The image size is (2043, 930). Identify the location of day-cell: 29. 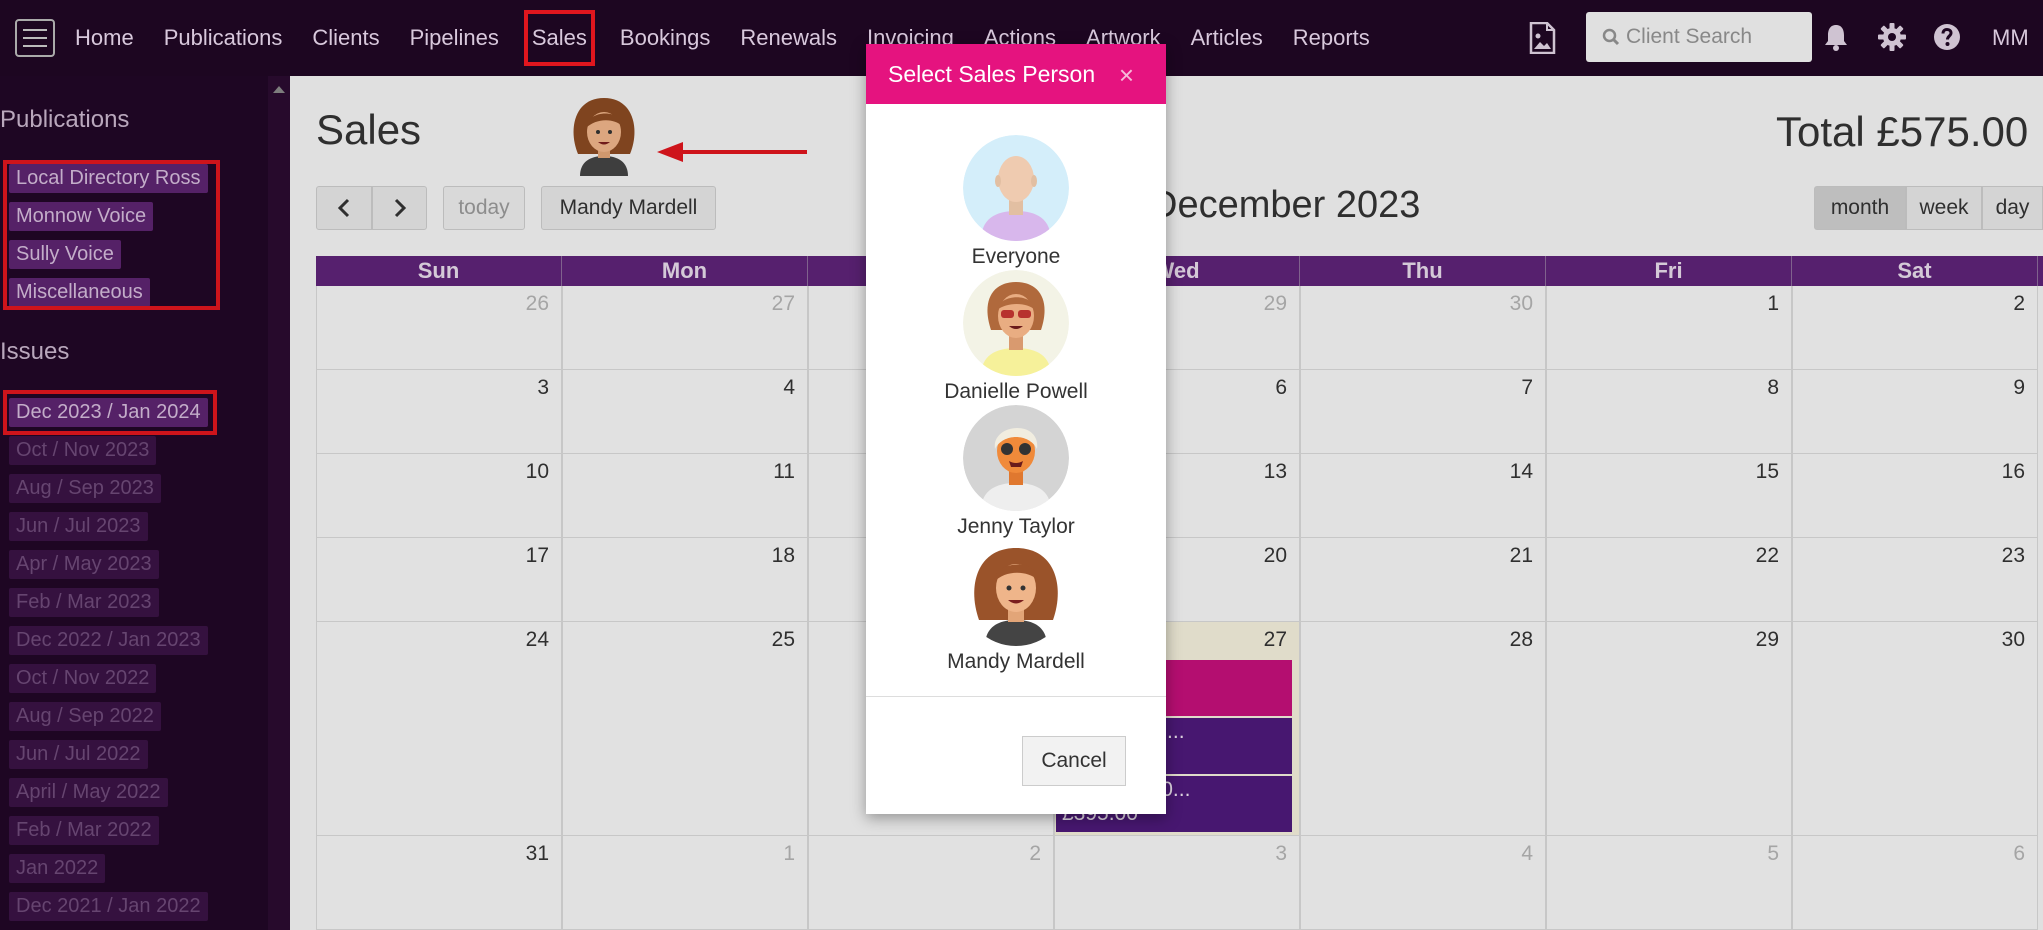
(1669, 729).